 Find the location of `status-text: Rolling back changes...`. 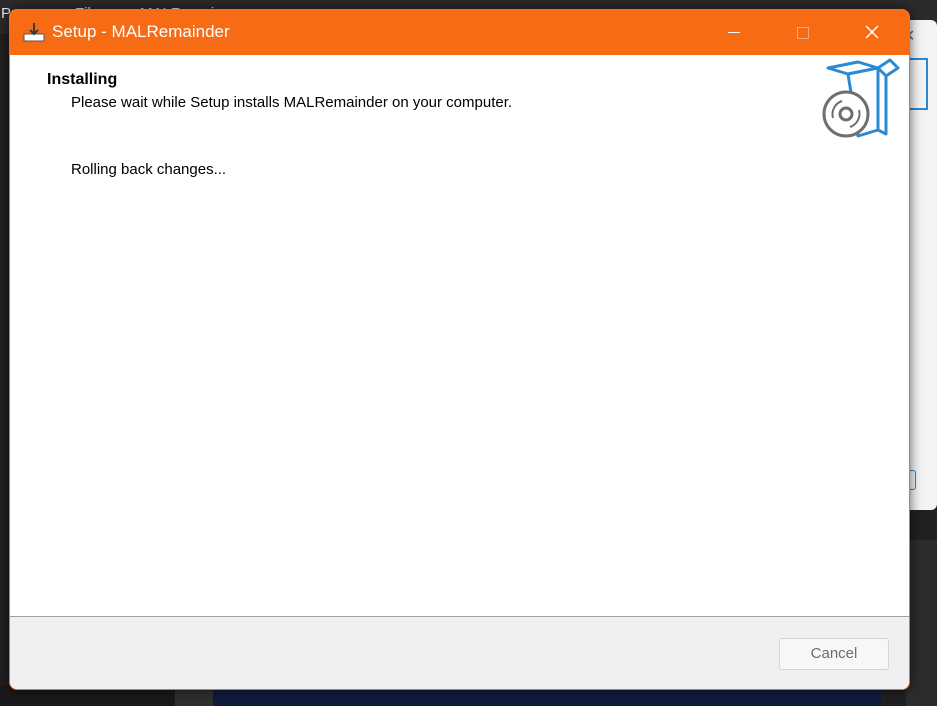

status-text: Rolling back changes... is located at coordinates (149, 169).